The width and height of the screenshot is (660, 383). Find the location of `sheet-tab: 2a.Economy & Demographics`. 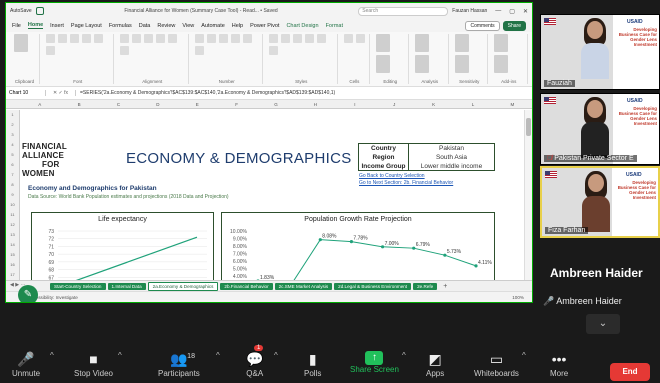

sheet-tab: 2a.Economy & Demographics is located at coordinates (183, 286).